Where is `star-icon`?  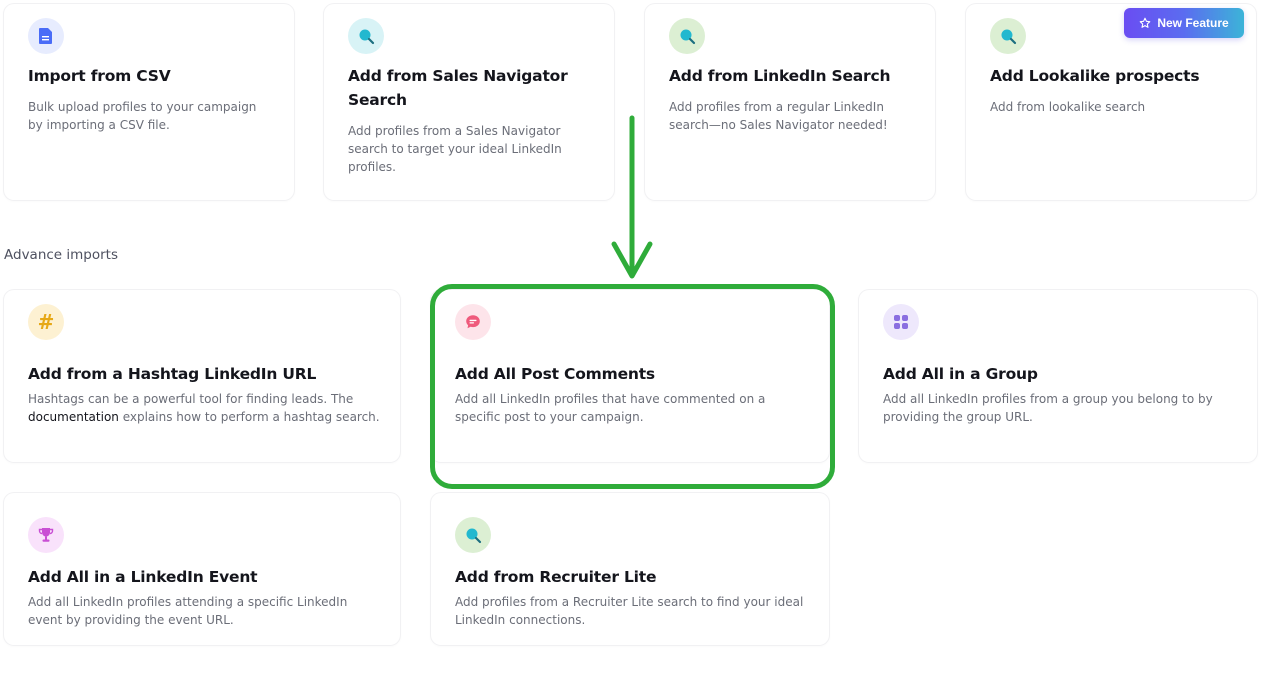
star-icon is located at coordinates (1145, 22).